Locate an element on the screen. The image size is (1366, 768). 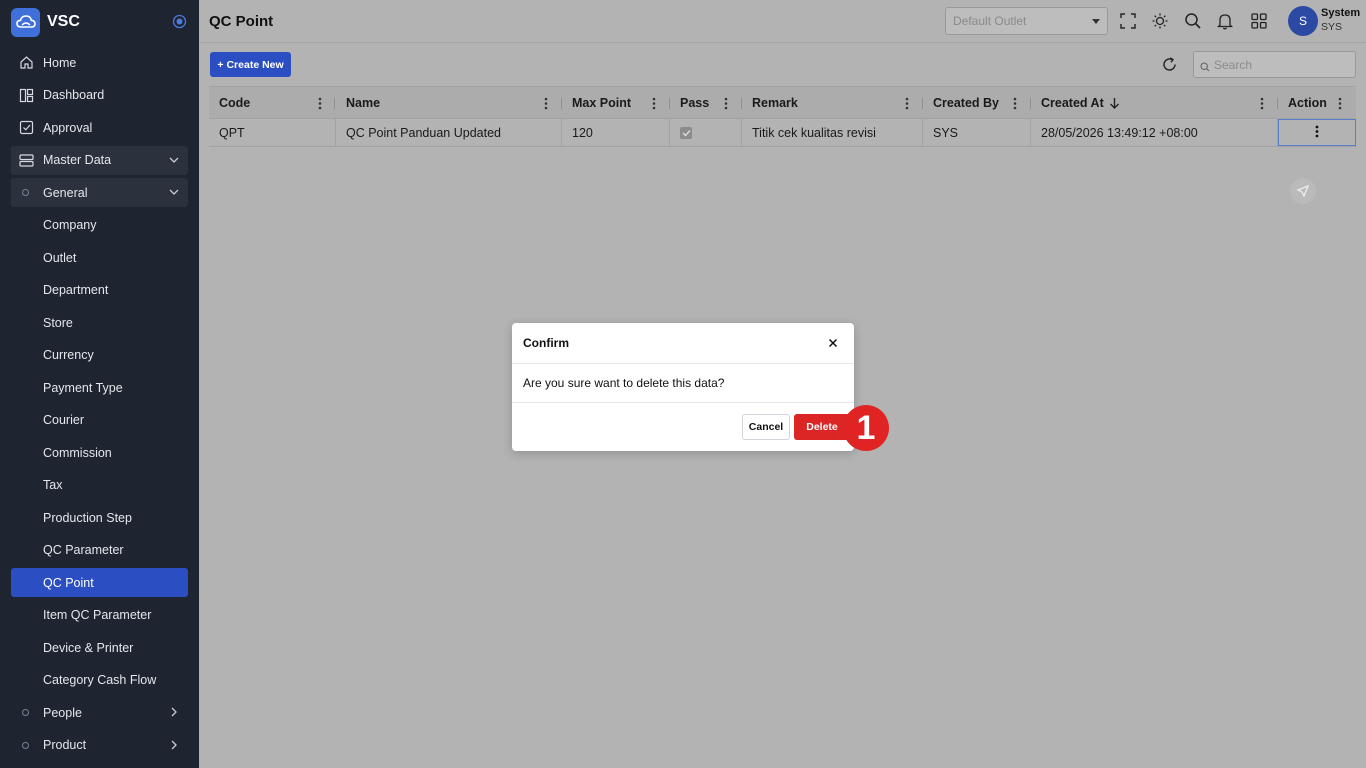
sidebar-item-label: Store is located at coordinates (58, 322).